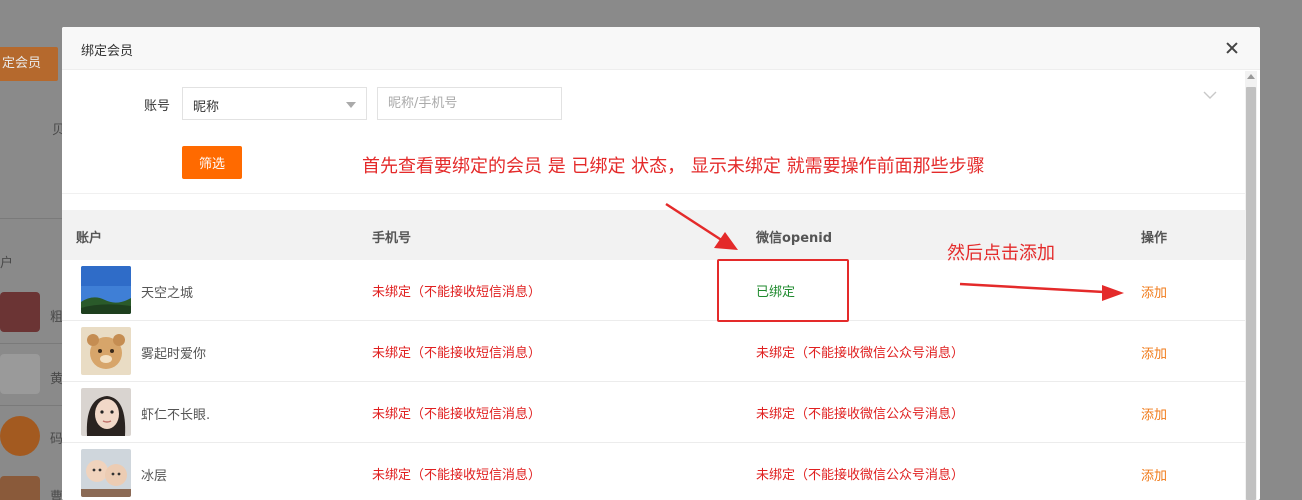  Describe the element at coordinates (1210, 95) in the screenshot. I see `chevron-down-icon` at that location.